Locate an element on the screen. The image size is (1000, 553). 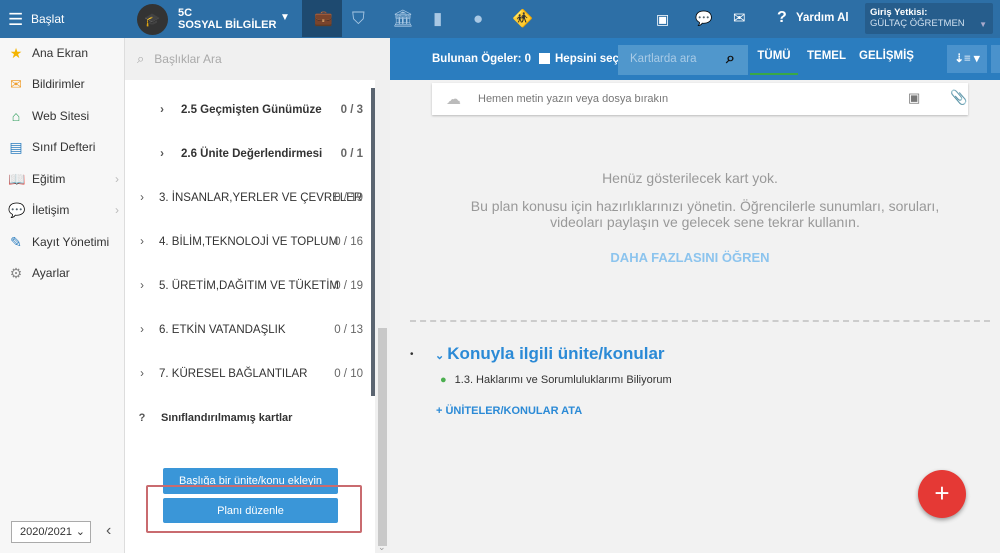
paperclip-icon: 📎 is located at coordinates (958, 97).